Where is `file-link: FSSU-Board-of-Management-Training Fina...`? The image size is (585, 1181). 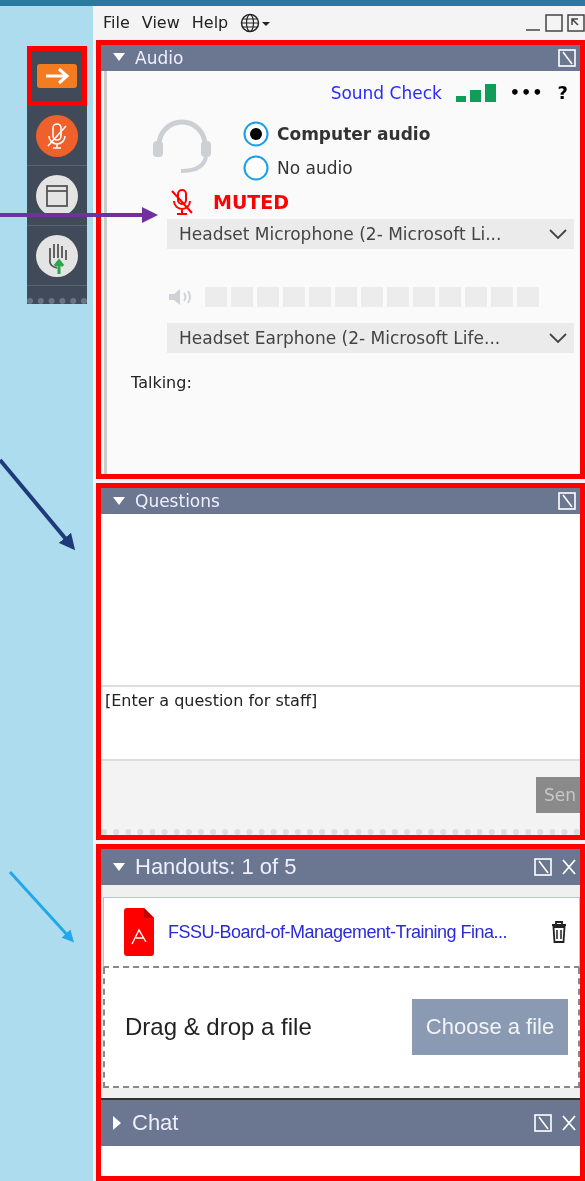 file-link: FSSU-Board-of-Management-Training Fina... is located at coordinates (352, 932).